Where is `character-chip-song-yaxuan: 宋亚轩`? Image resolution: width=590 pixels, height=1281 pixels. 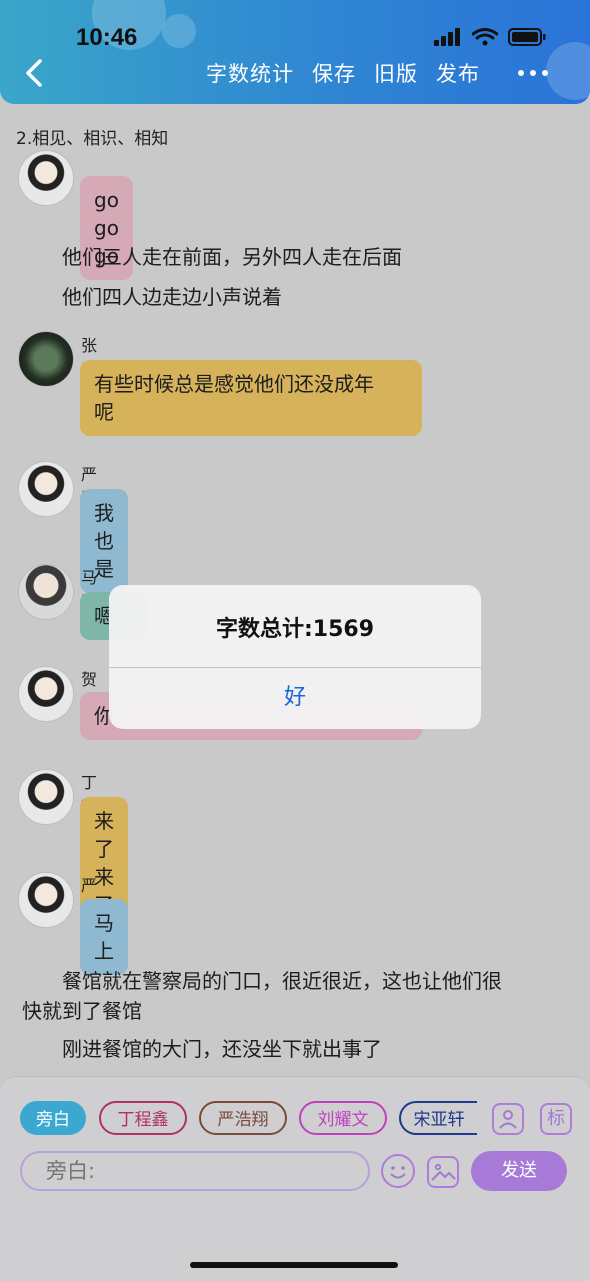 character-chip-song-yaxuan: 宋亚轩 is located at coordinates (438, 1118).